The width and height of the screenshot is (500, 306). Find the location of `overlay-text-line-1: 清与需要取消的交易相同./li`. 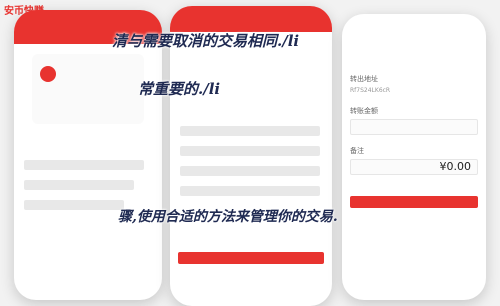

overlay-text-line-1: 清与需要取消的交易相同./li is located at coordinates (206, 41).